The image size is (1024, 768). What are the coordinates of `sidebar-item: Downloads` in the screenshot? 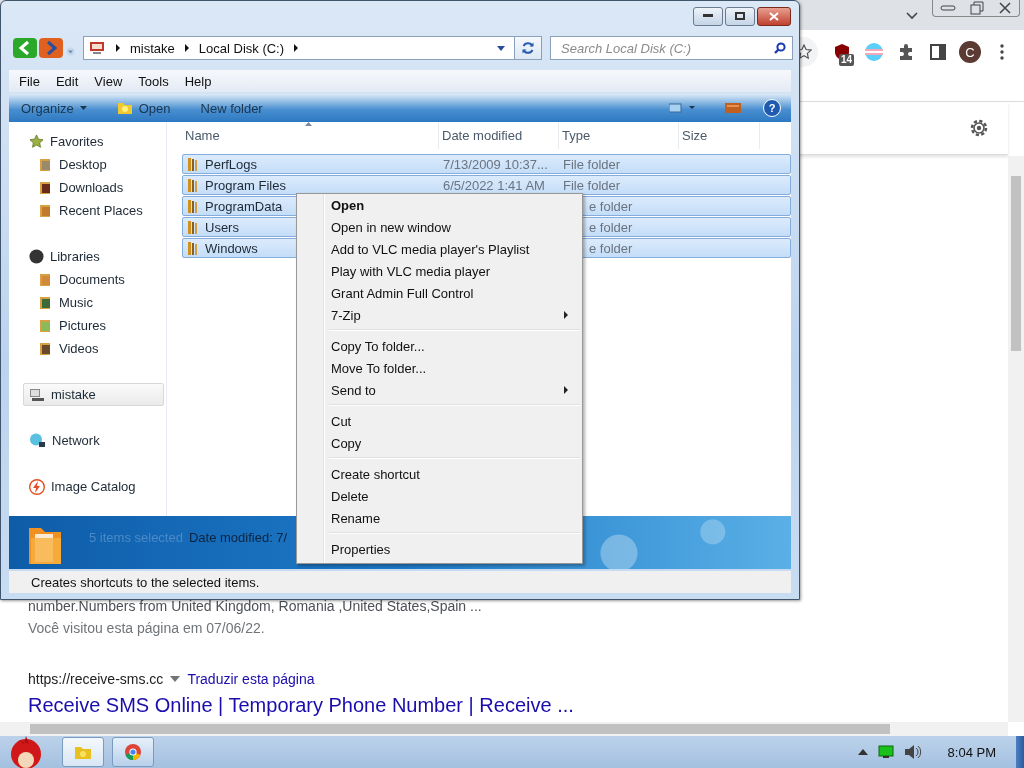 It's located at (86, 187).